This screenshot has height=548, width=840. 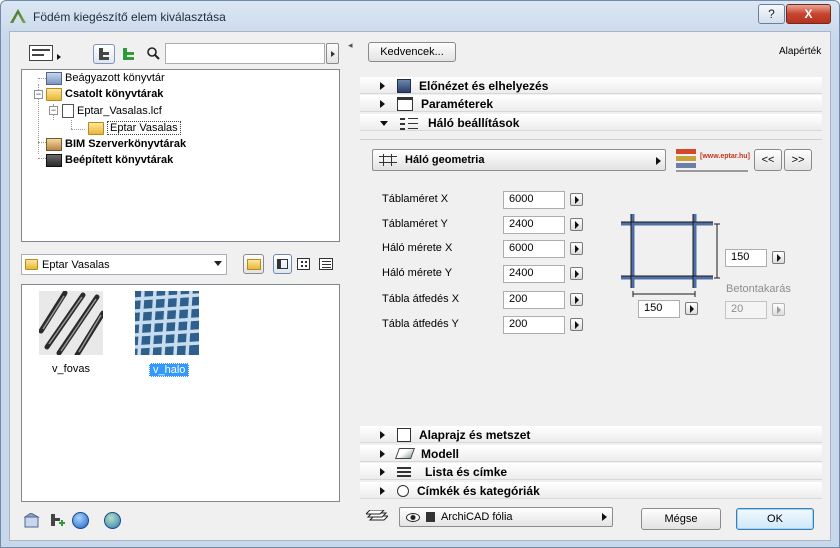 What do you see at coordinates (420, 16) in the screenshot?
I see `title-bar: Födém kiegészítő elem kiválasztása ? X` at bounding box center [420, 16].